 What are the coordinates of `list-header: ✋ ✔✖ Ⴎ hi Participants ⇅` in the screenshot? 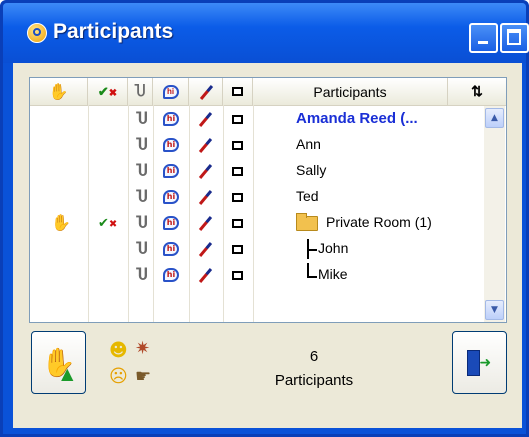 It's located at (268, 92).